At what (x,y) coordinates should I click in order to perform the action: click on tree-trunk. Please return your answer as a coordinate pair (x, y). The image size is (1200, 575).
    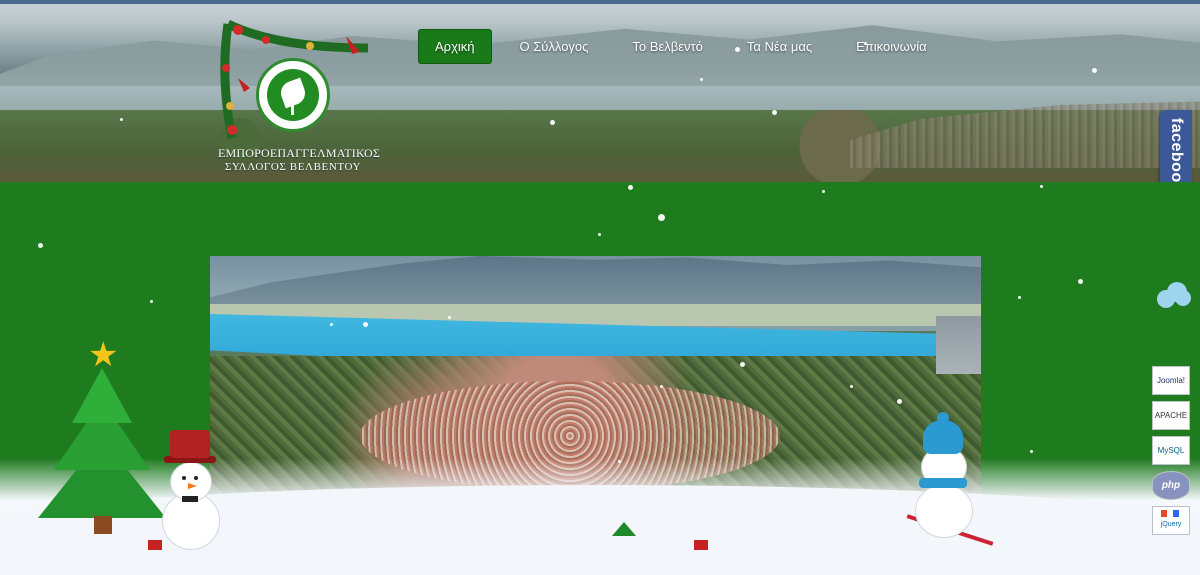
    Looking at the image, I should click on (103, 525).